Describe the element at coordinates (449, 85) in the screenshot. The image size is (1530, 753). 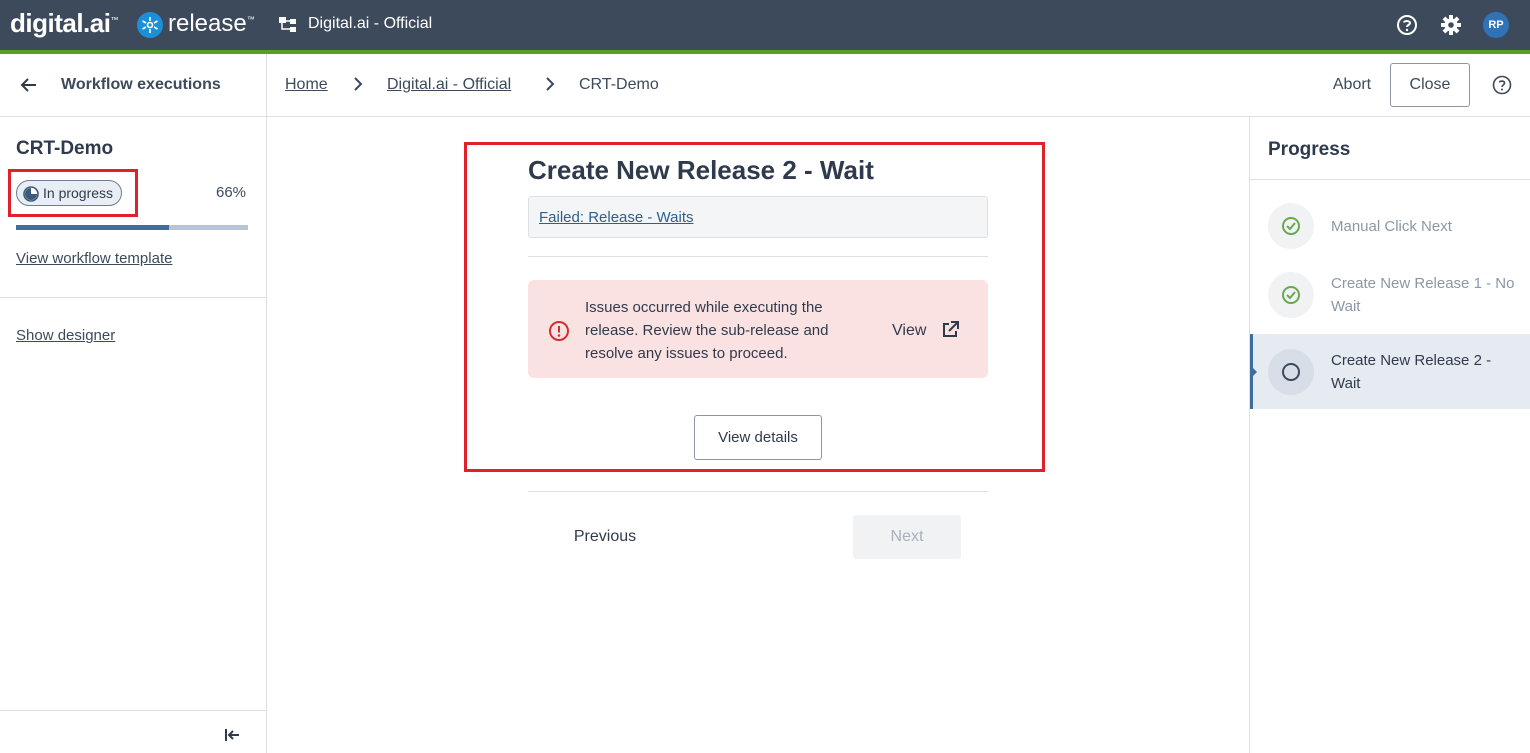
I see `breadcrumb-folder: Digital.ai - Official` at that location.